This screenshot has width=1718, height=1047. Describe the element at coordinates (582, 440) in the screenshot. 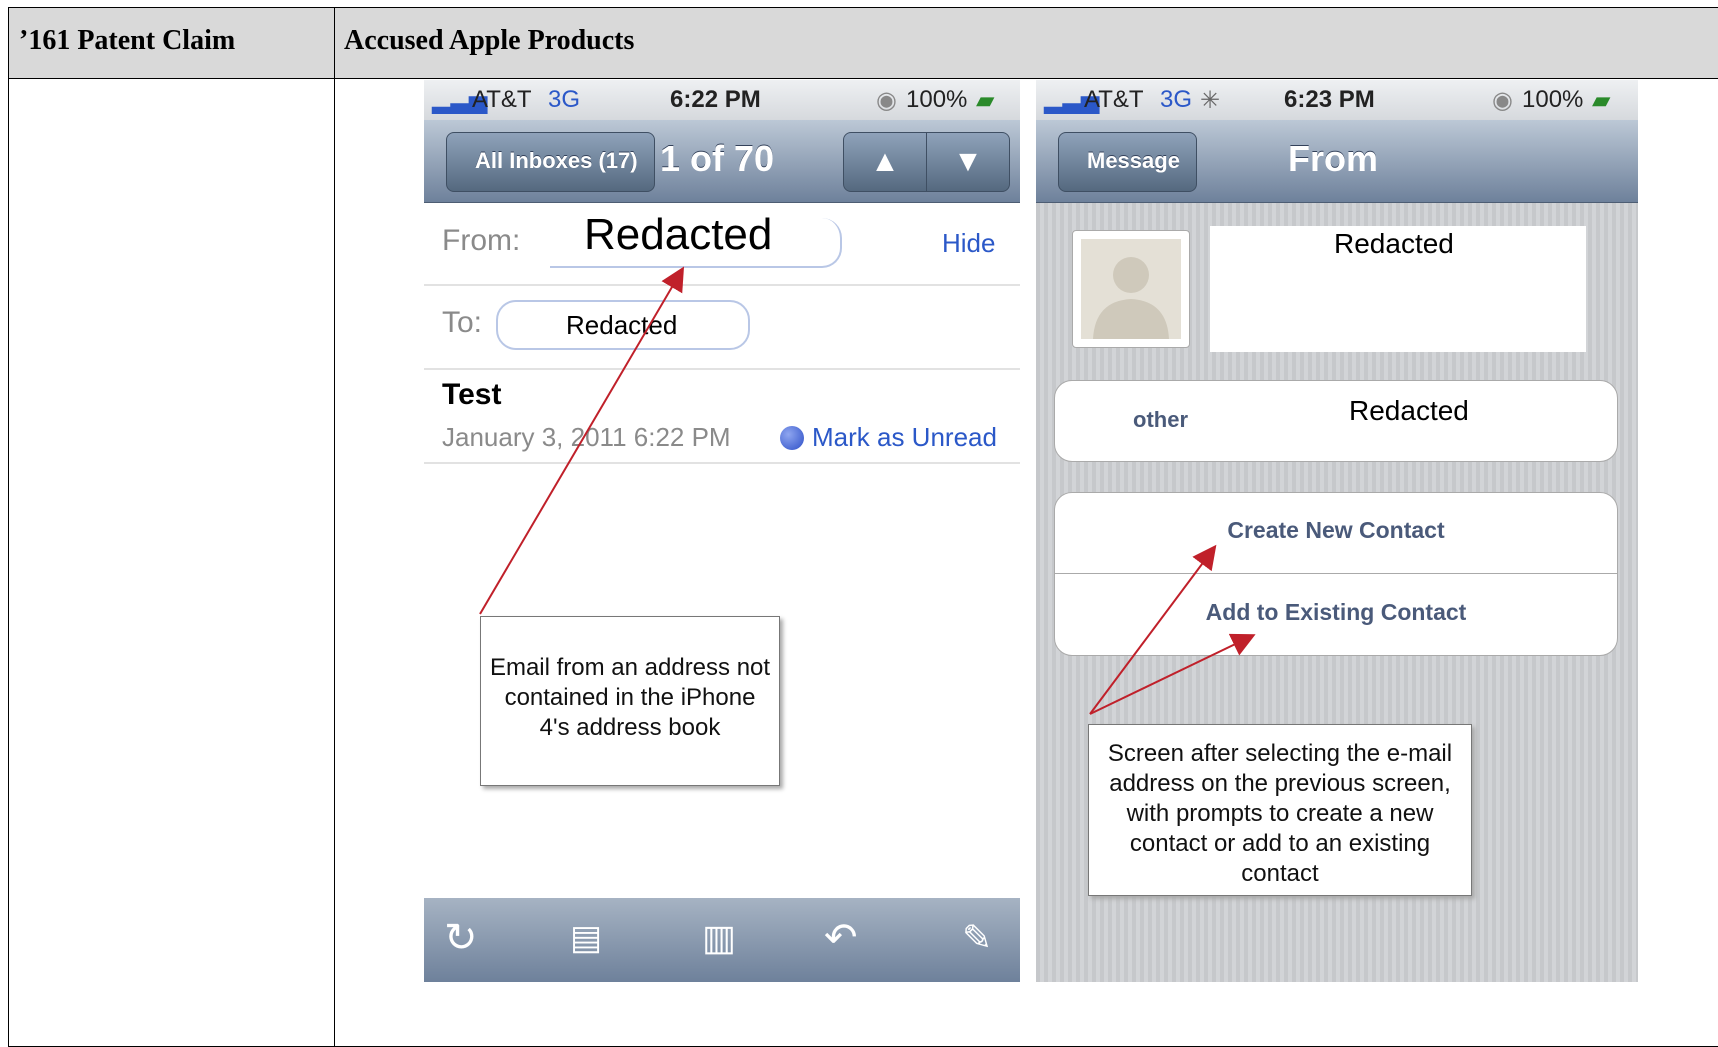

I see `arrow-to-from-address` at that location.